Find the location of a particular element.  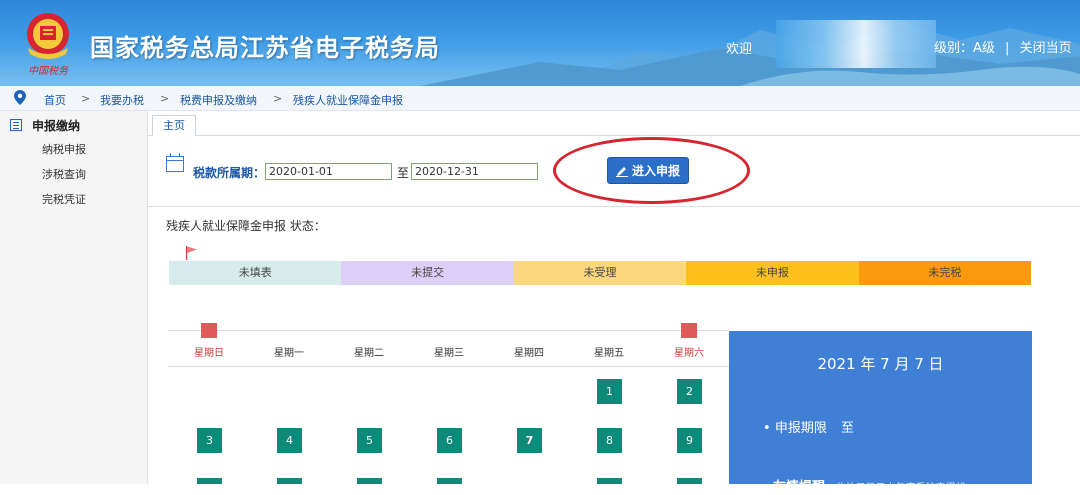

status-segment: 未申报 is located at coordinates (772, 273).